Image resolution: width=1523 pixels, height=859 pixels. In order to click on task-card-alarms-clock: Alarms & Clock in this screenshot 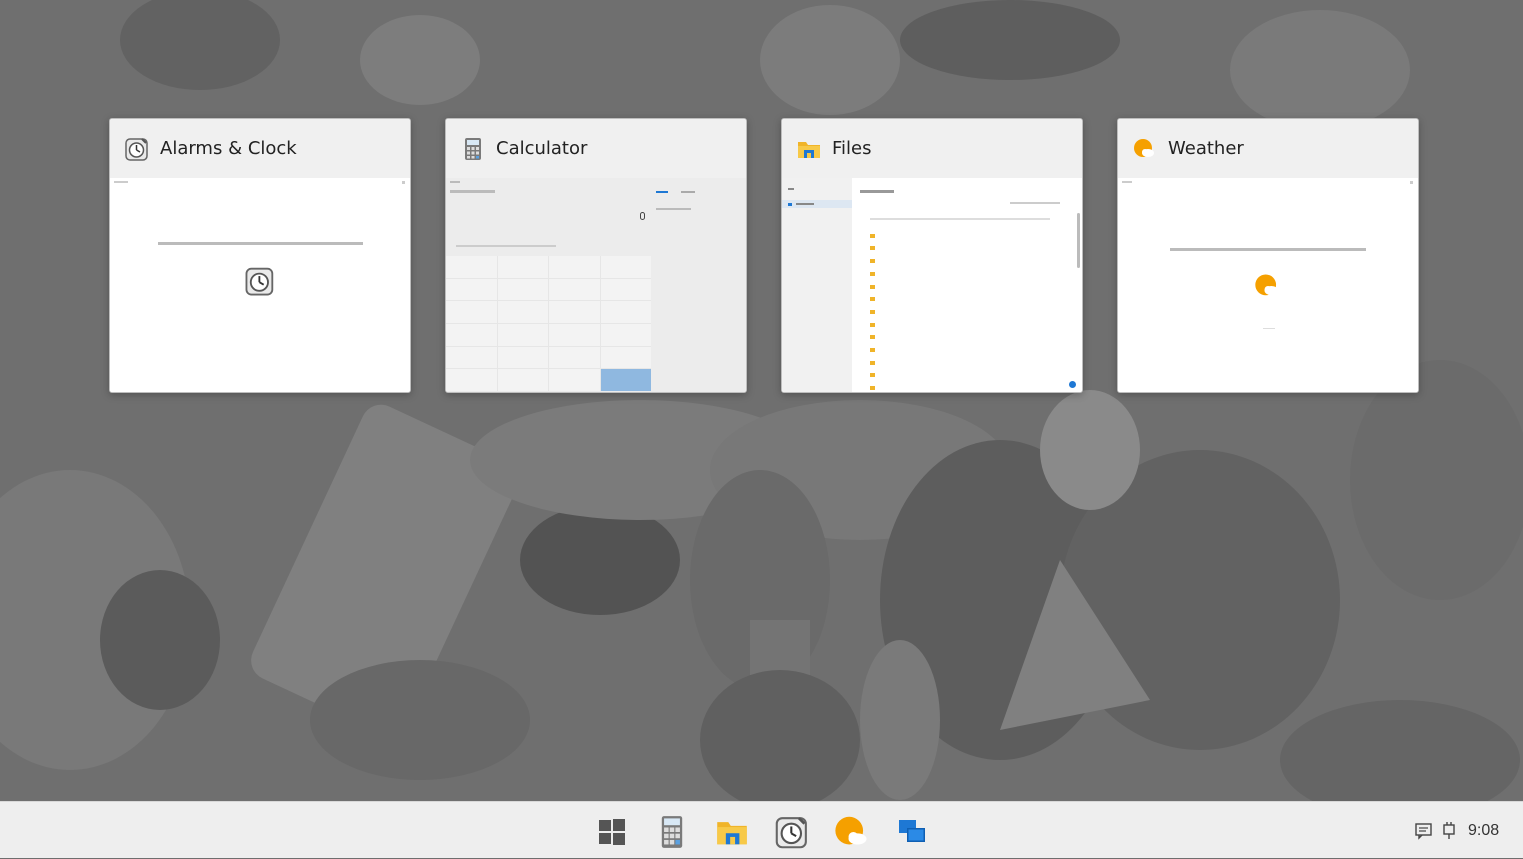, I will do `click(260, 255)`.